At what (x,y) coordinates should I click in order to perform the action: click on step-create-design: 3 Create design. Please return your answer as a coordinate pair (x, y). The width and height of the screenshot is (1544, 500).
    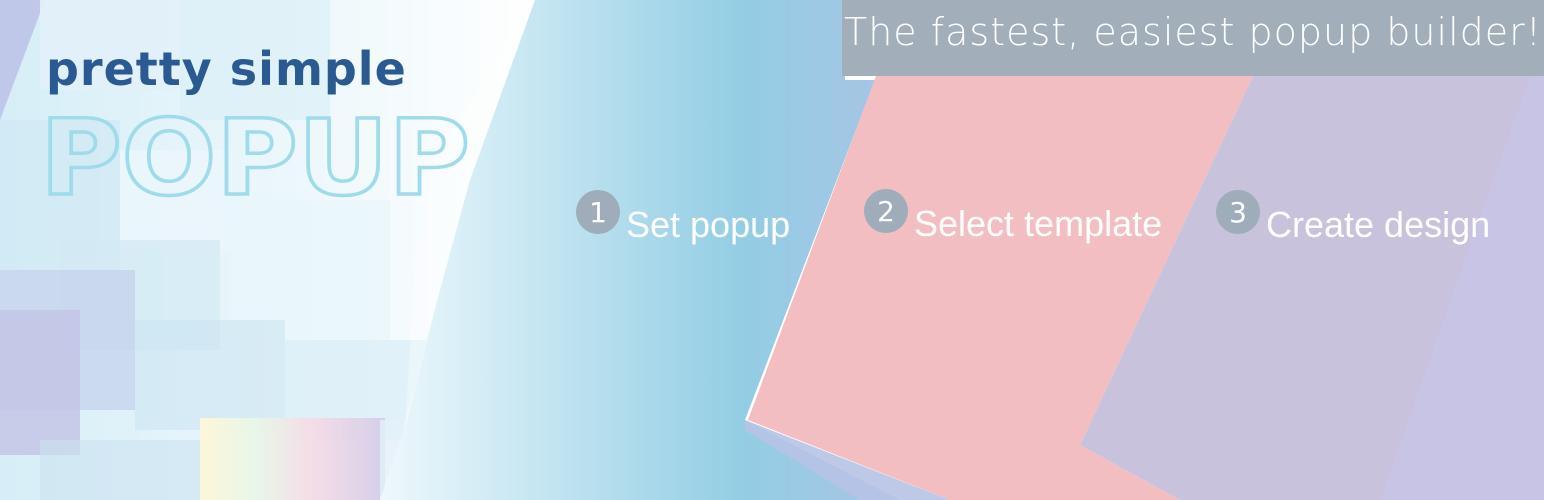
    Looking at the image, I should click on (1353, 218).